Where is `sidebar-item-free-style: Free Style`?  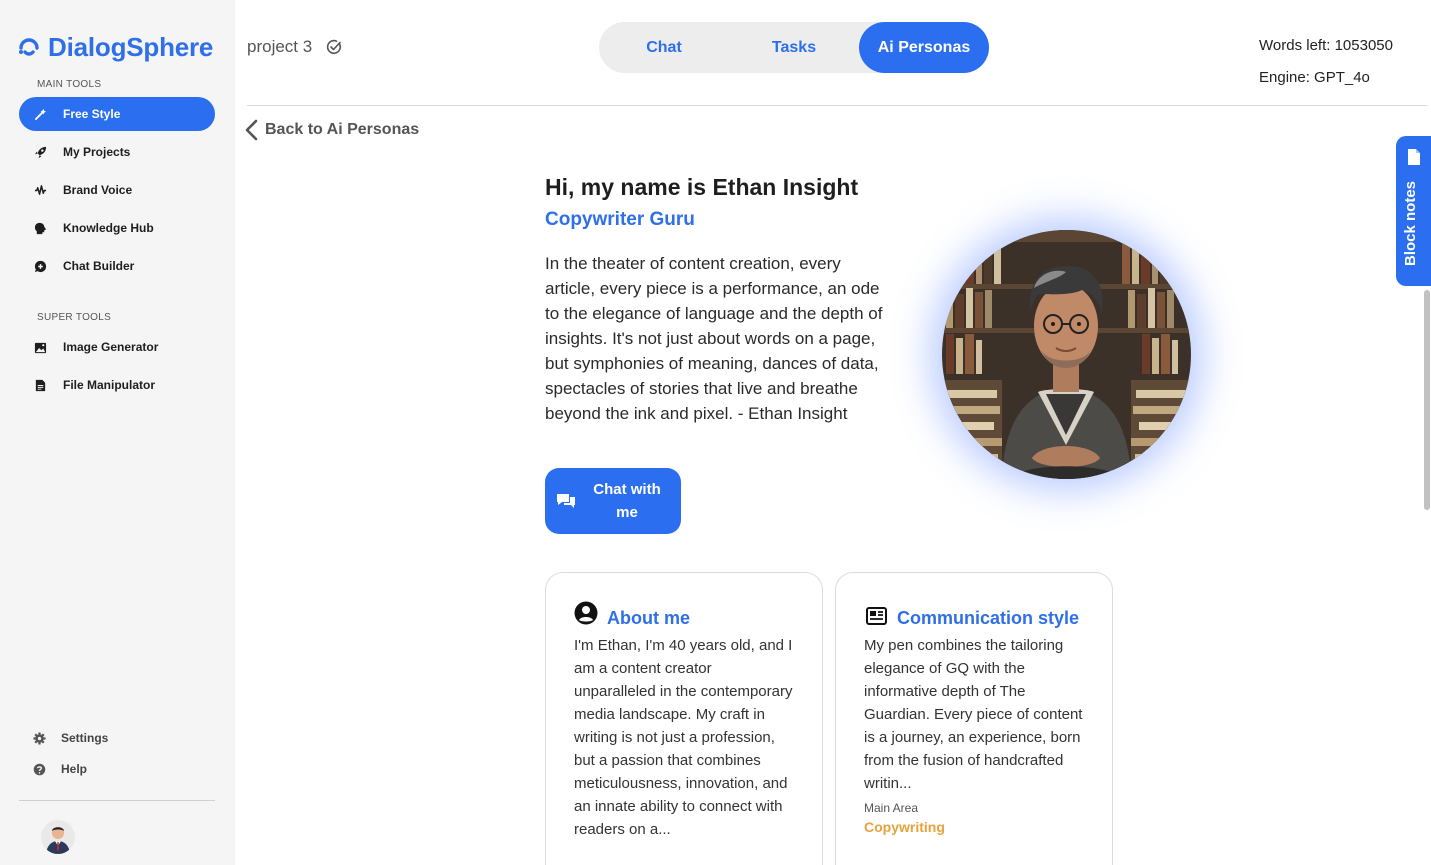 sidebar-item-free-style: Free Style is located at coordinates (117, 114).